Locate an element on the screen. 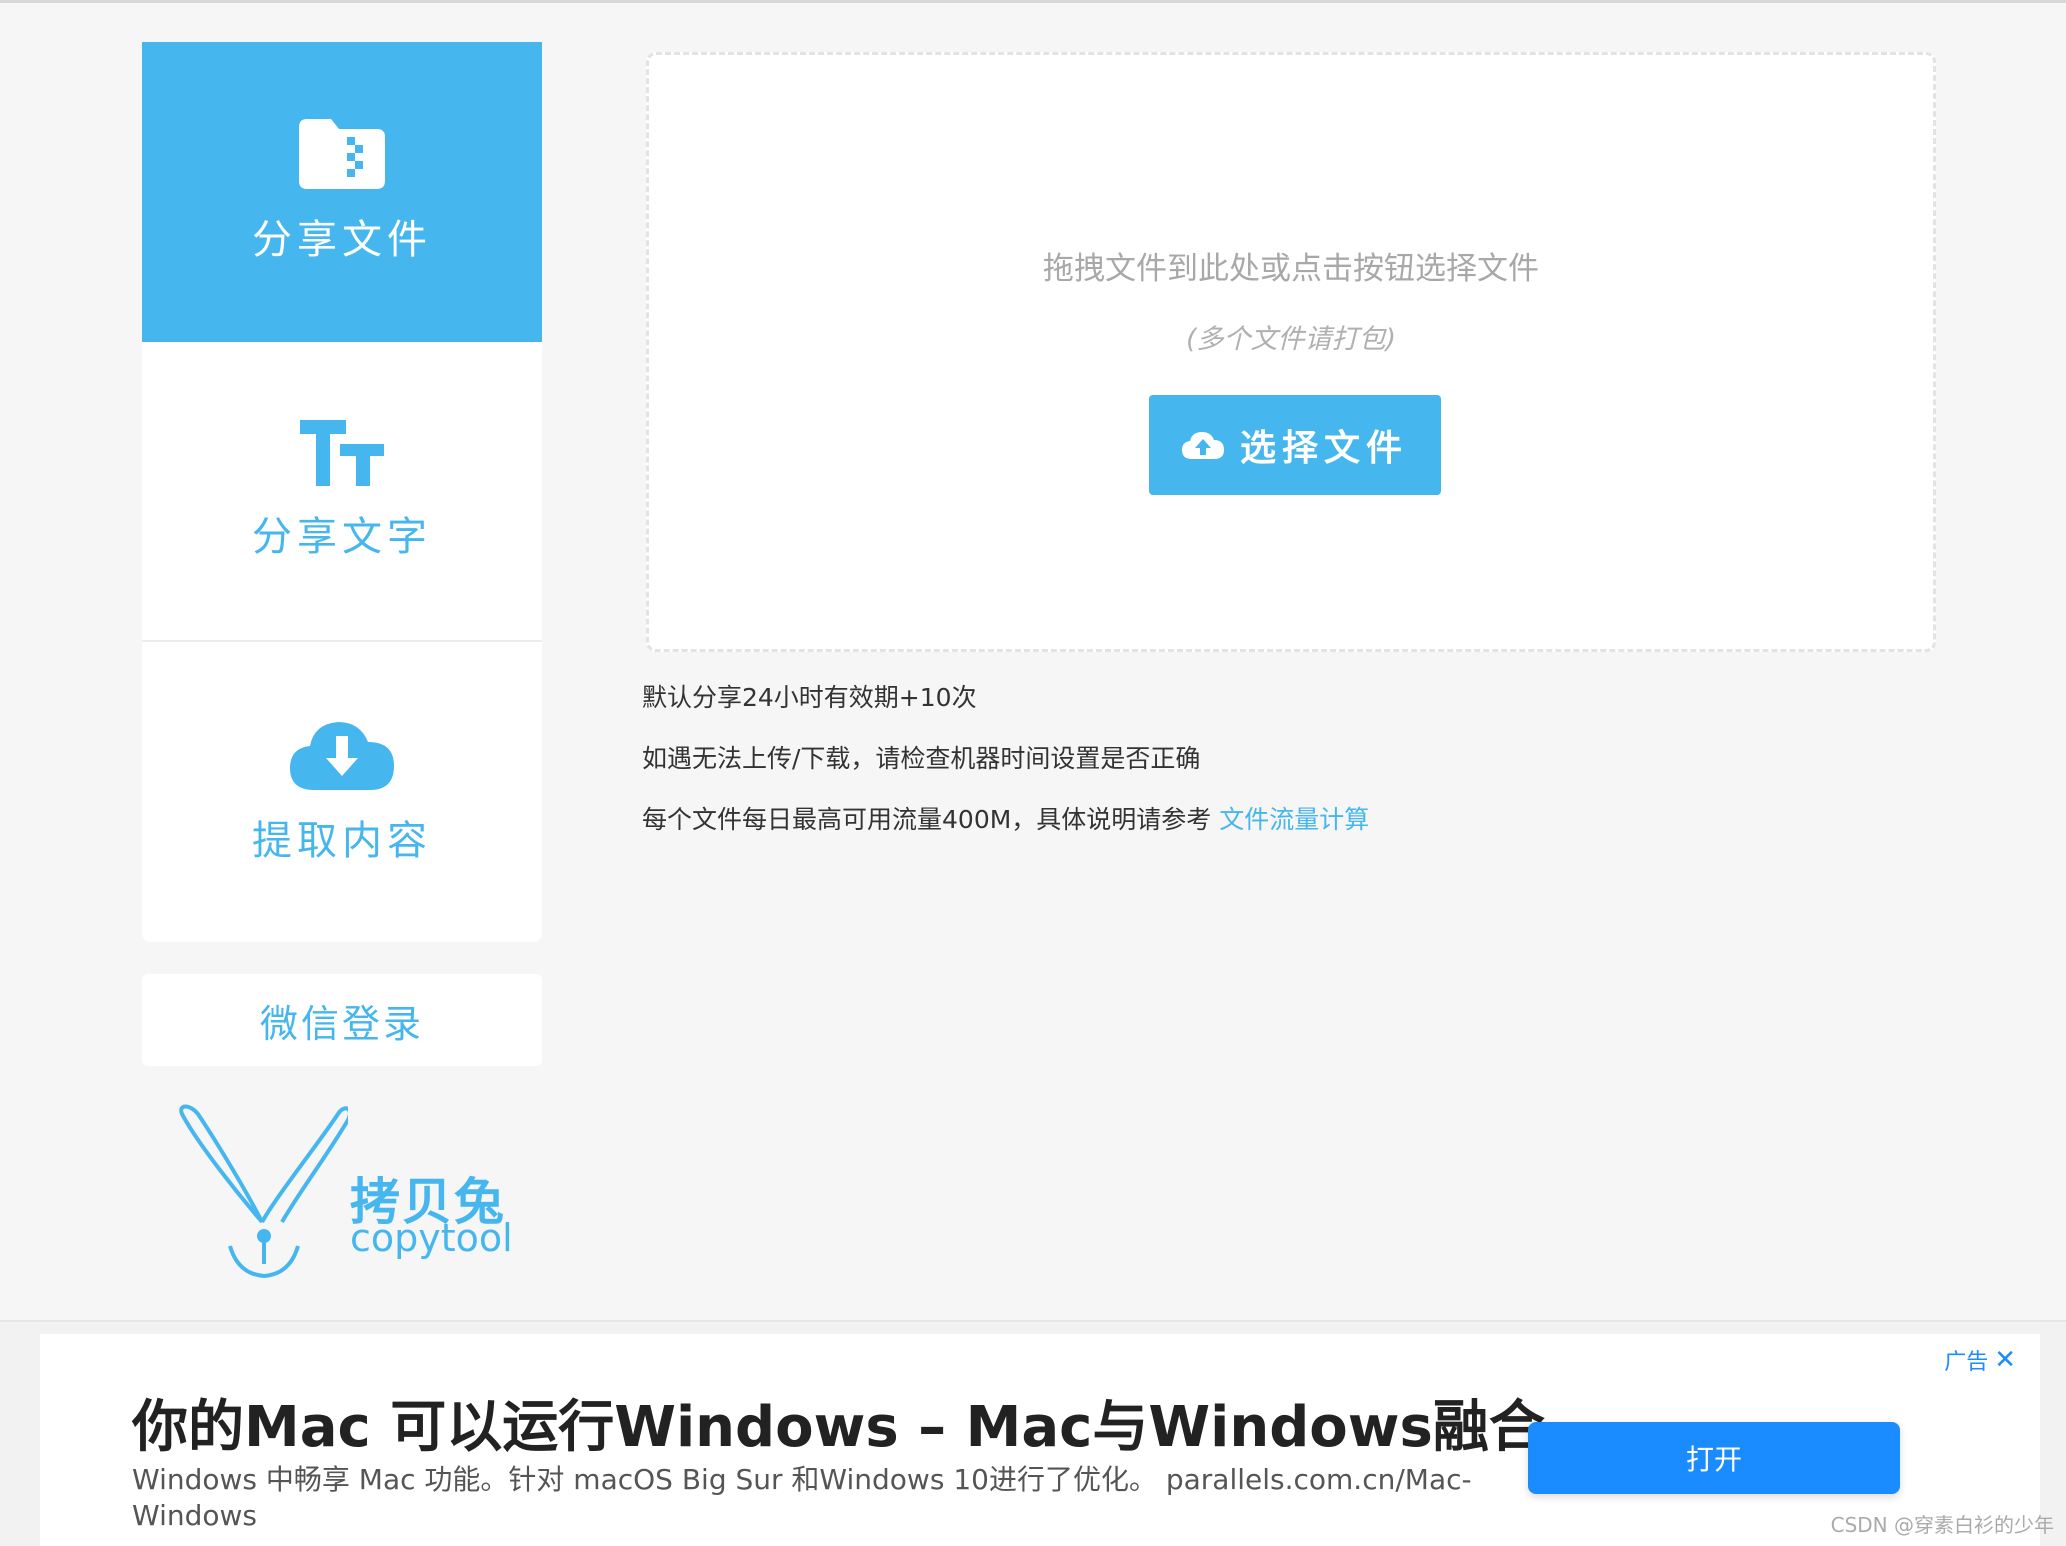 The width and height of the screenshot is (2066, 1546). select-file-button: 选择文件 is located at coordinates (1295, 445).